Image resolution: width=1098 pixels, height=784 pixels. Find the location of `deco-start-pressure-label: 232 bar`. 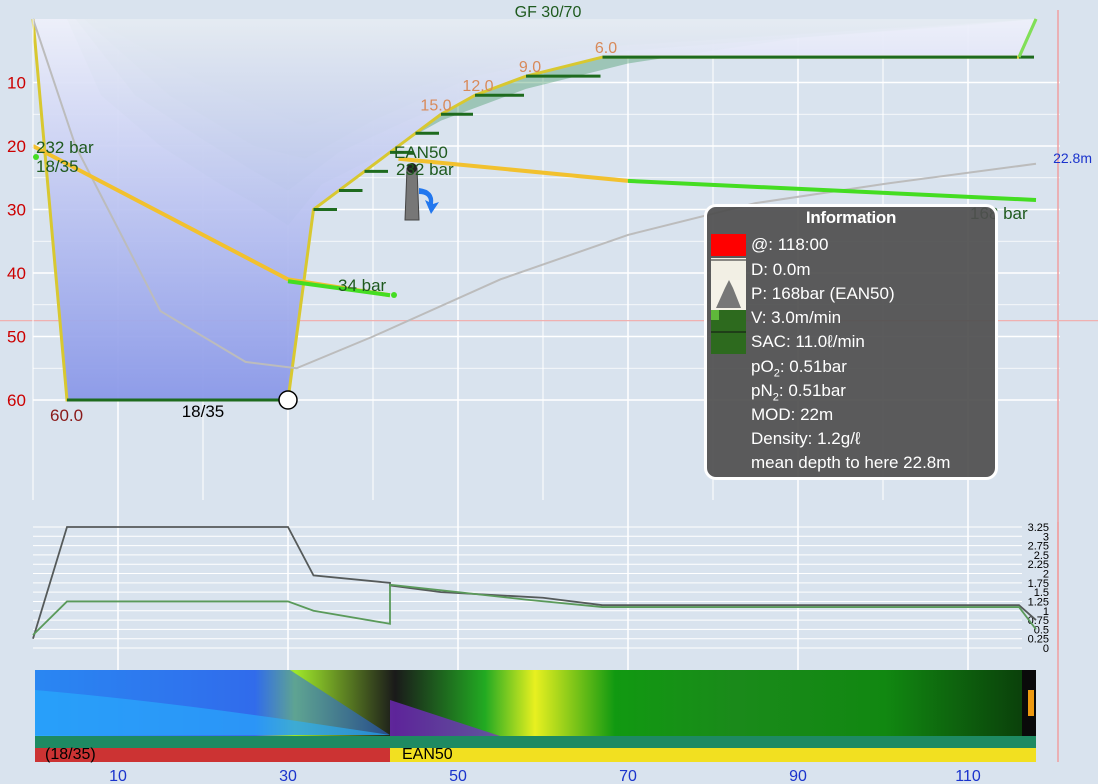

deco-start-pressure-label: 232 bar is located at coordinates (425, 169).